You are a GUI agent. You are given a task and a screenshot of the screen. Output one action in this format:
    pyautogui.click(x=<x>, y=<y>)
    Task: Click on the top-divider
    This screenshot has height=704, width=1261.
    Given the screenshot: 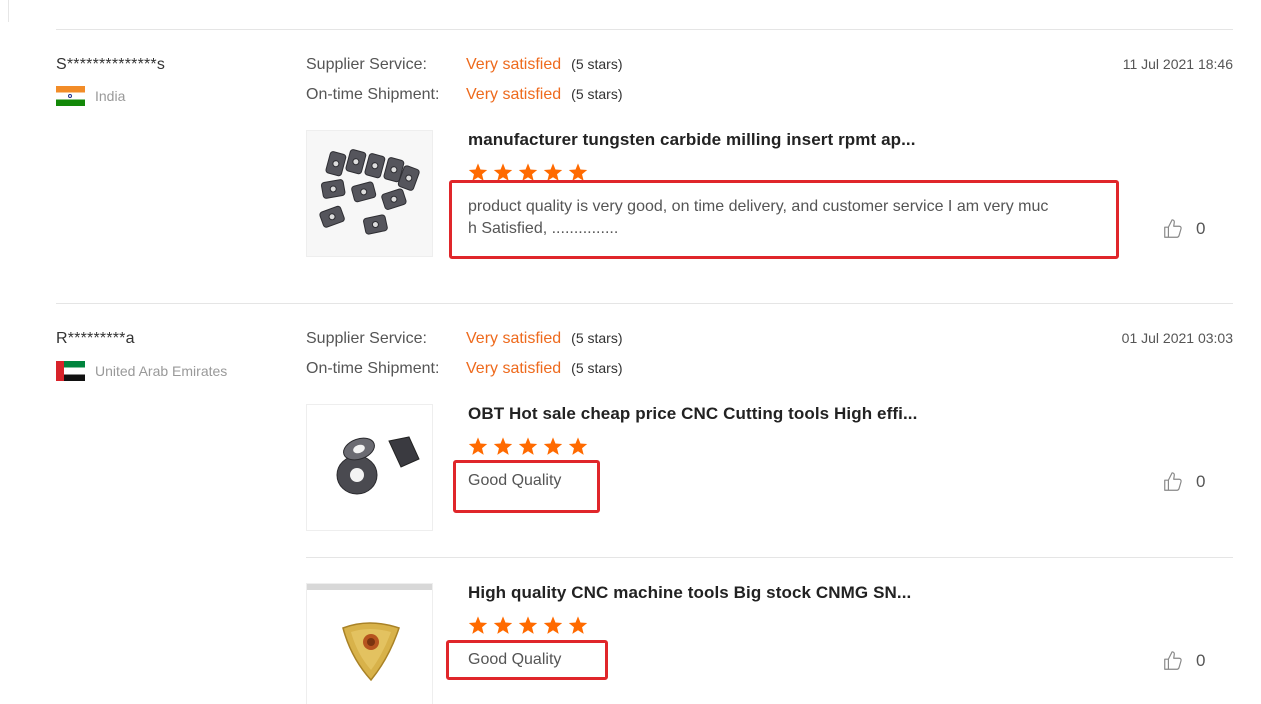 What is the action you would take?
    pyautogui.click(x=644, y=29)
    